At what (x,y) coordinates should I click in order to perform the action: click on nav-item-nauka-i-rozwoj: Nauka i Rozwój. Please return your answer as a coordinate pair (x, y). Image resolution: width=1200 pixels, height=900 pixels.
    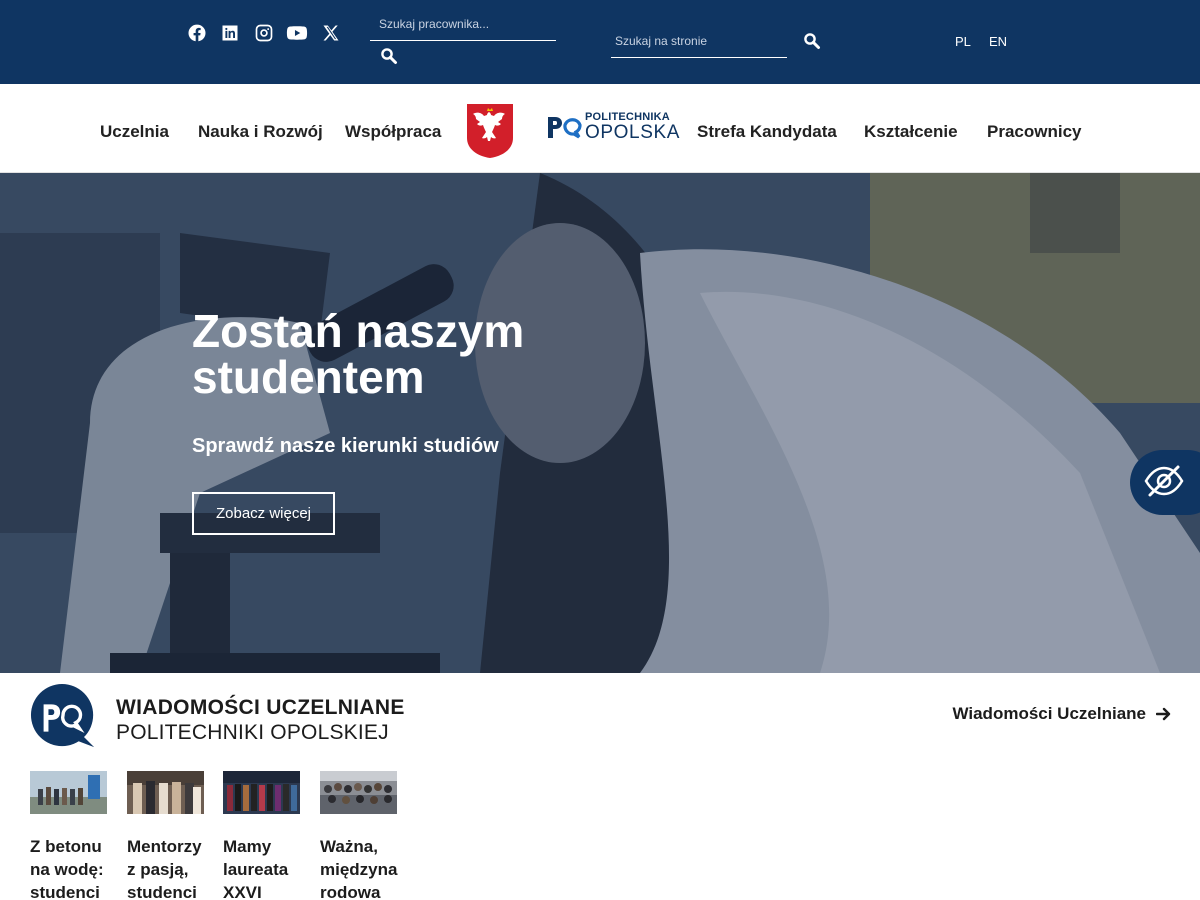
    Looking at the image, I should click on (260, 132).